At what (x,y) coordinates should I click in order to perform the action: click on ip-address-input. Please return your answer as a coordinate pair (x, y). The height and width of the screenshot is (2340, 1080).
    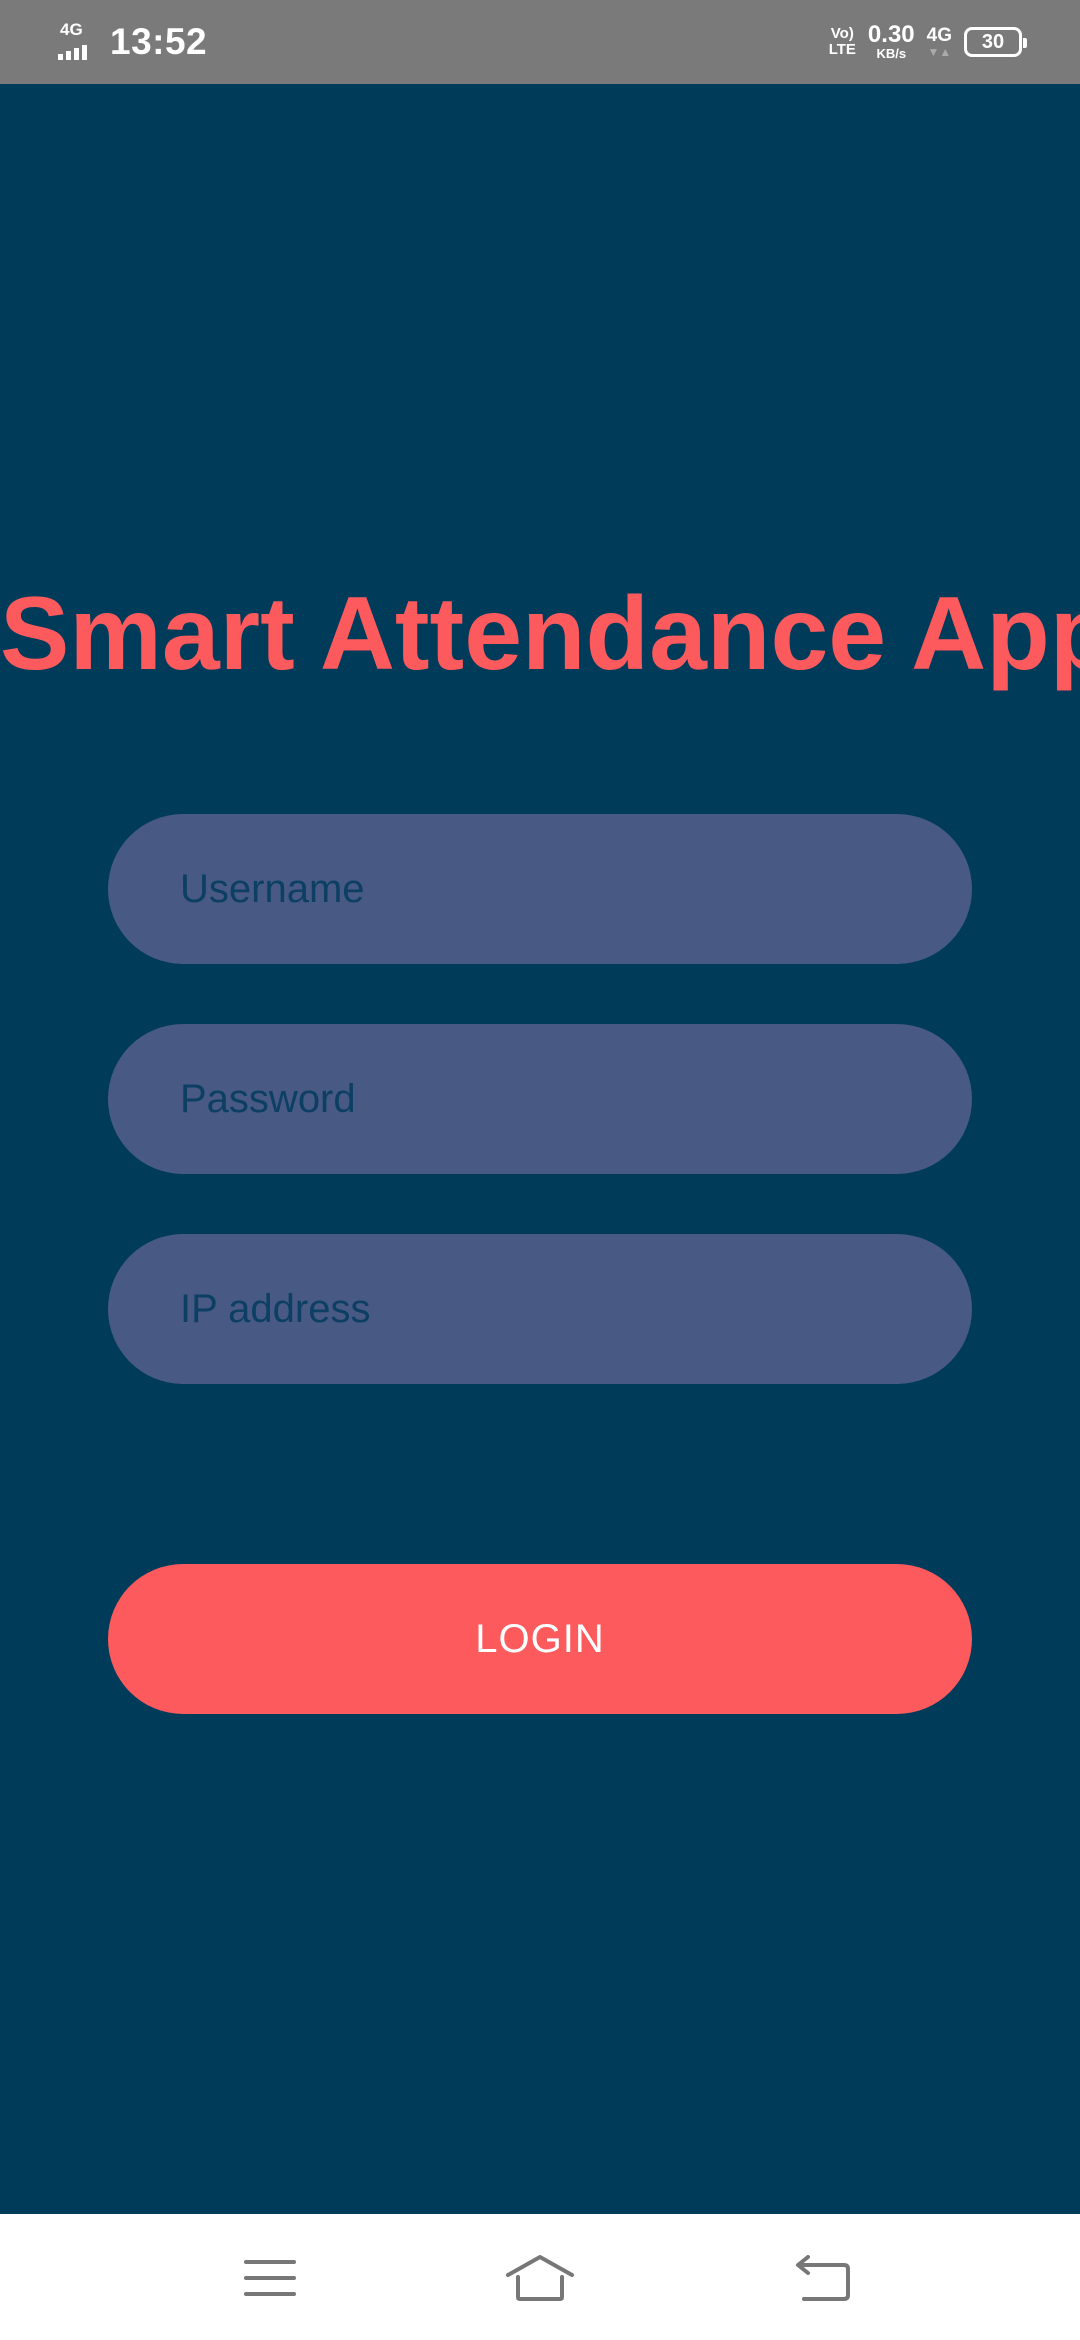
    Looking at the image, I should click on (576, 1309).